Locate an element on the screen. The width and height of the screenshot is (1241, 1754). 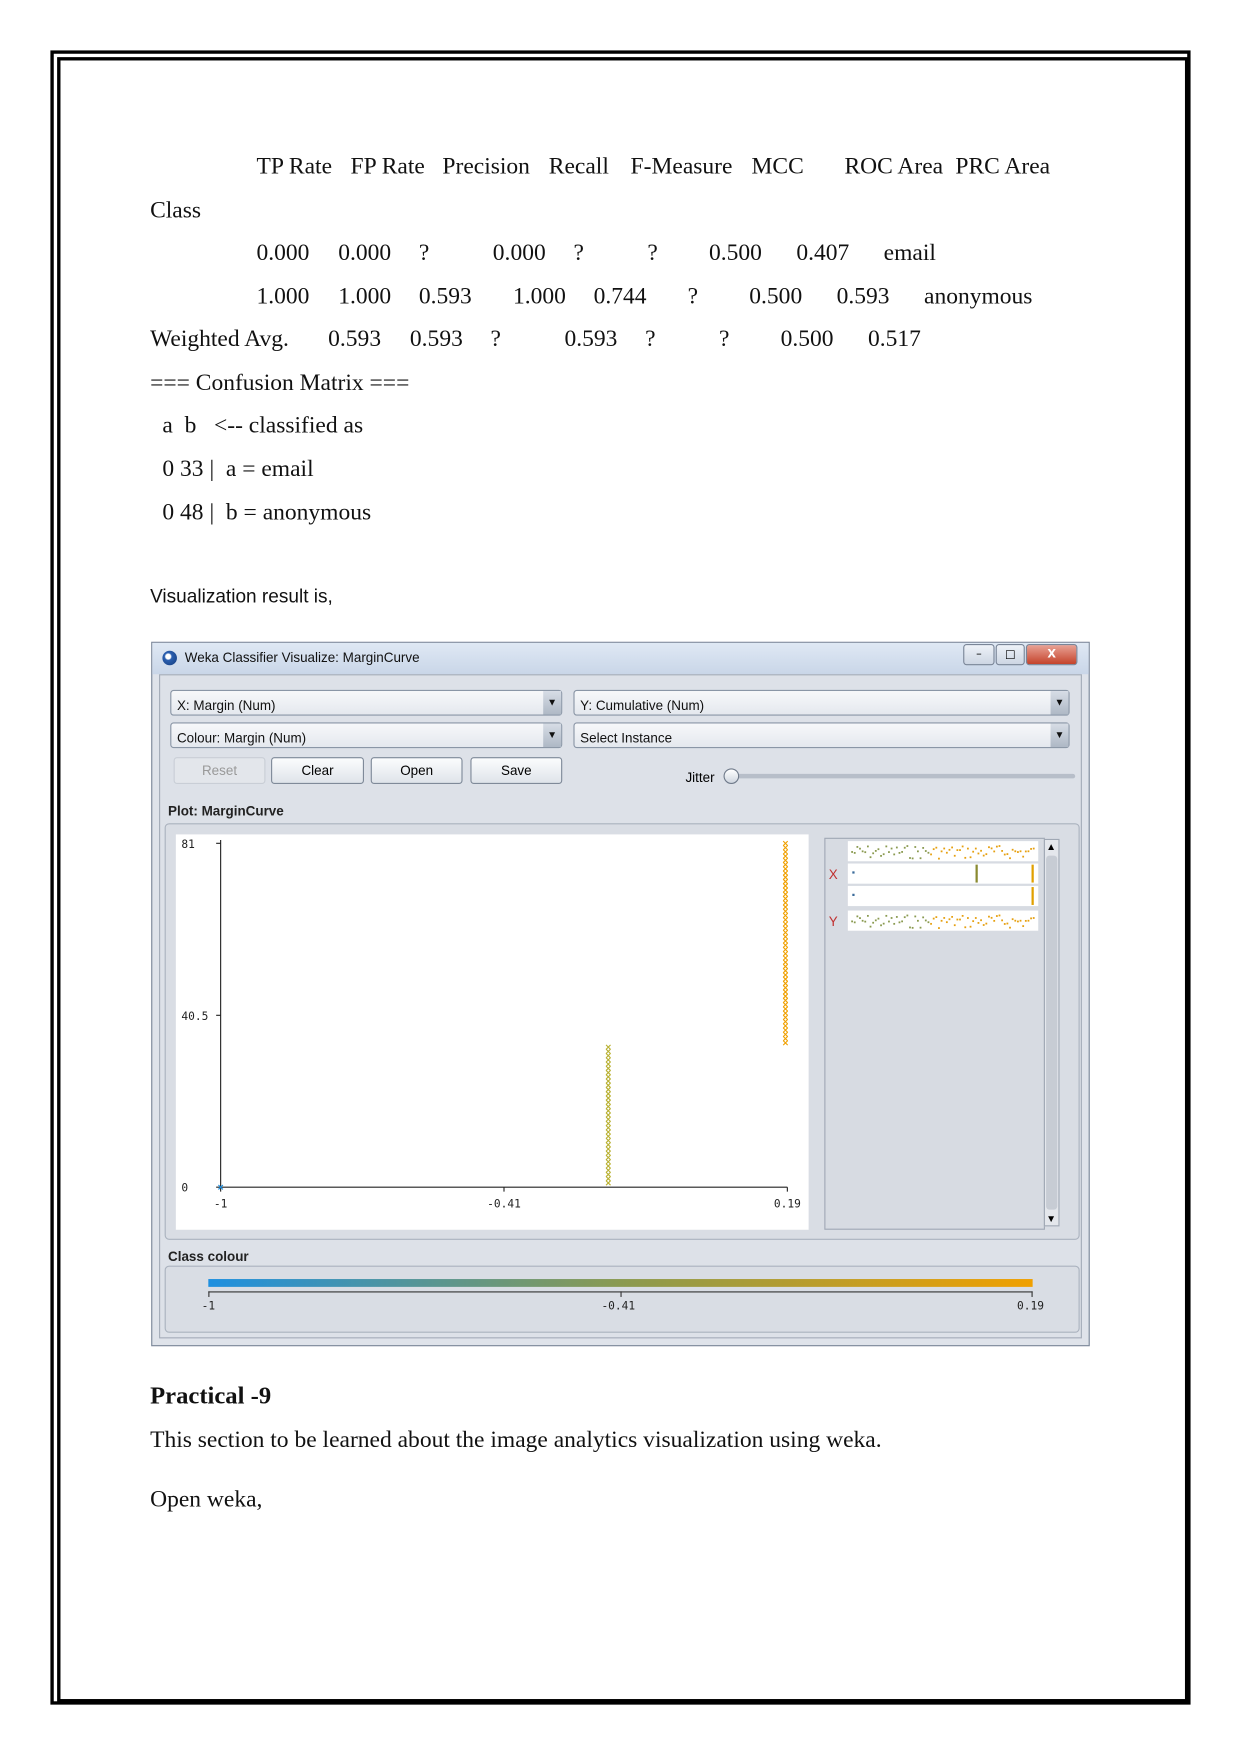
attribute-scrollbar: ▲ ▼ is located at coordinates (1051, 1032).